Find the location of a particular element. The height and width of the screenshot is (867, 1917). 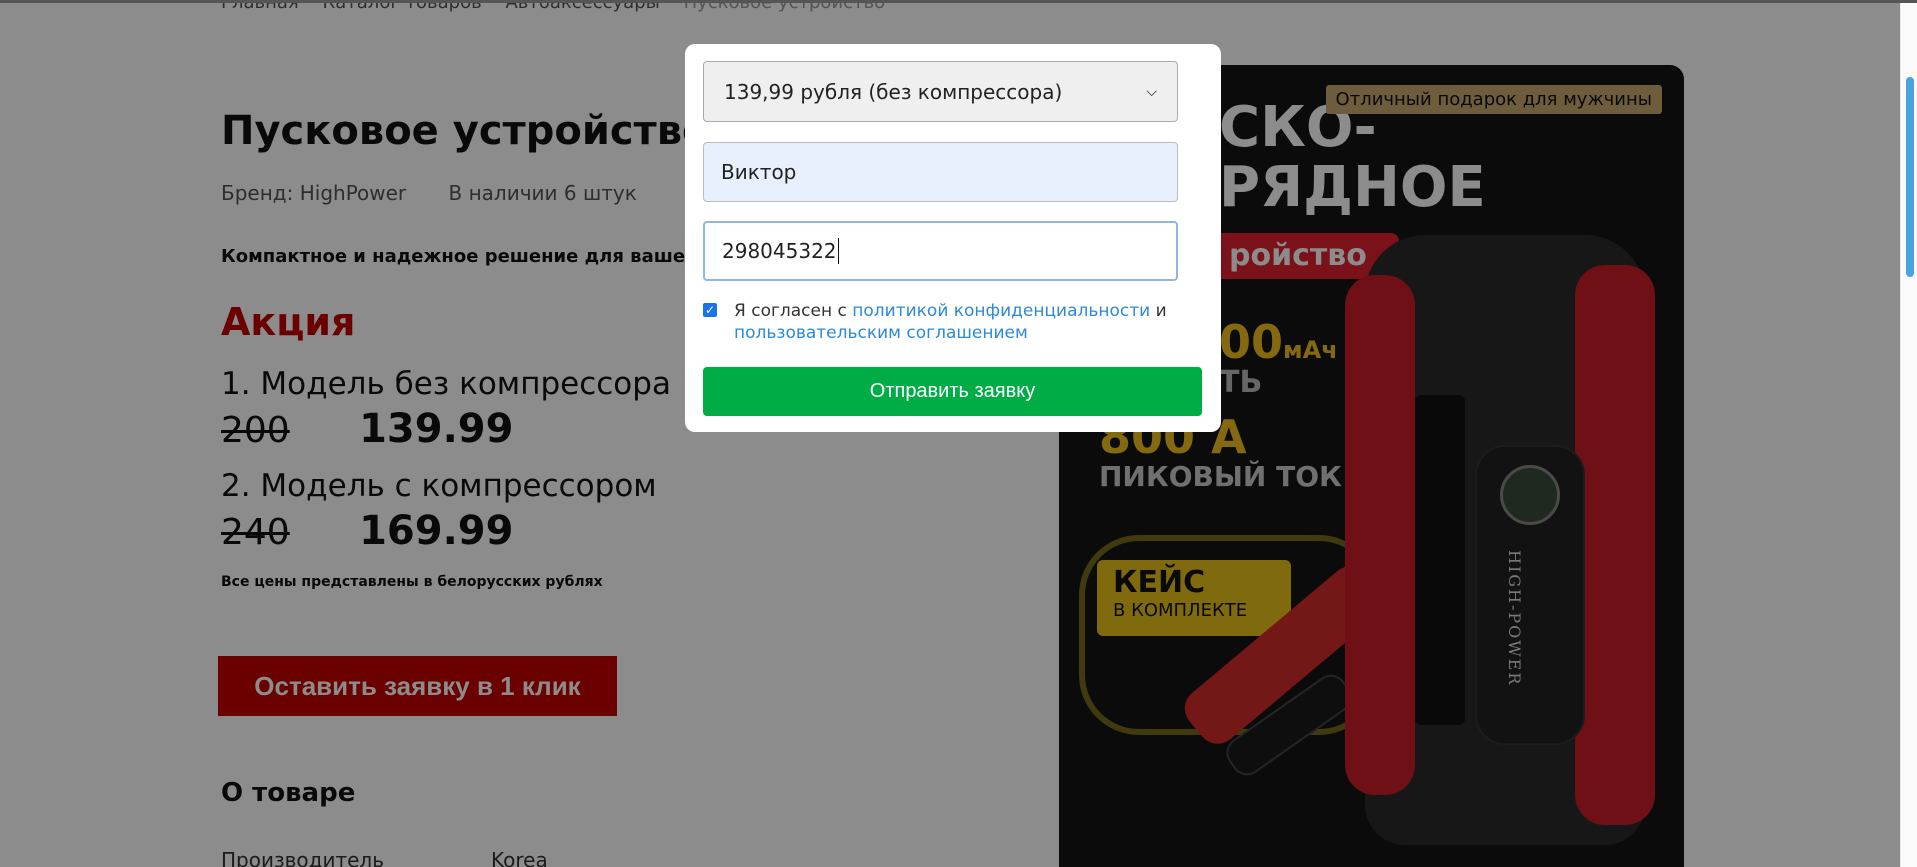

model-select: 139,99 рубля (без компрессора) ⌵ is located at coordinates (940, 91).